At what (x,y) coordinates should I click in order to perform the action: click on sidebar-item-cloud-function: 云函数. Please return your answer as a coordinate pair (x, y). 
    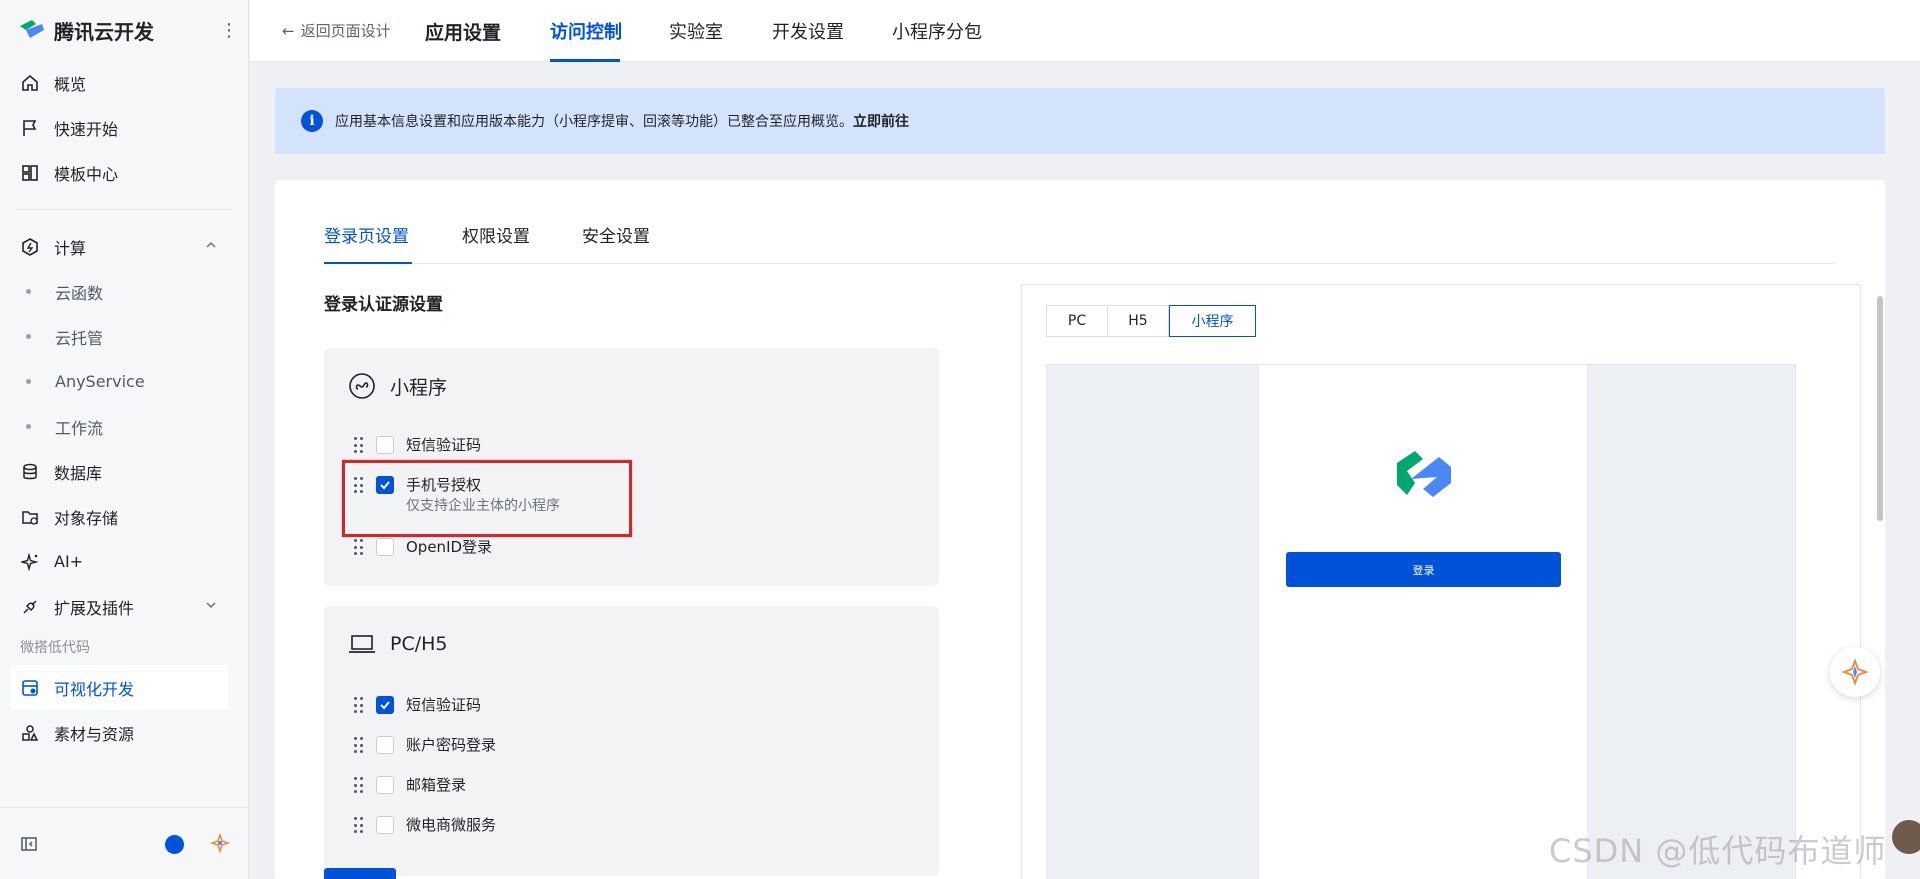
    Looking at the image, I should click on (124, 291).